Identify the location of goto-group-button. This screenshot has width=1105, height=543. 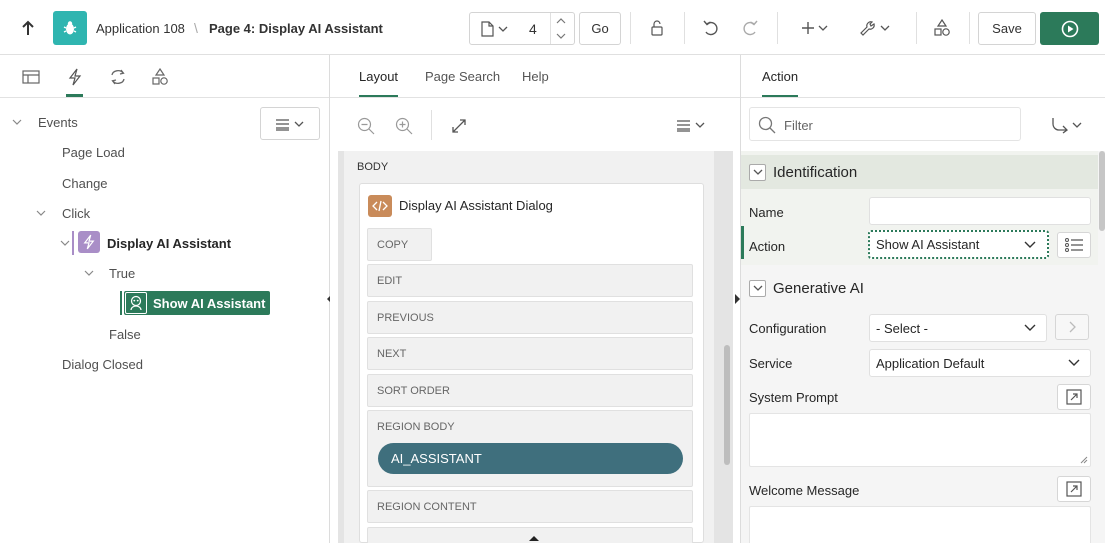
(1067, 125).